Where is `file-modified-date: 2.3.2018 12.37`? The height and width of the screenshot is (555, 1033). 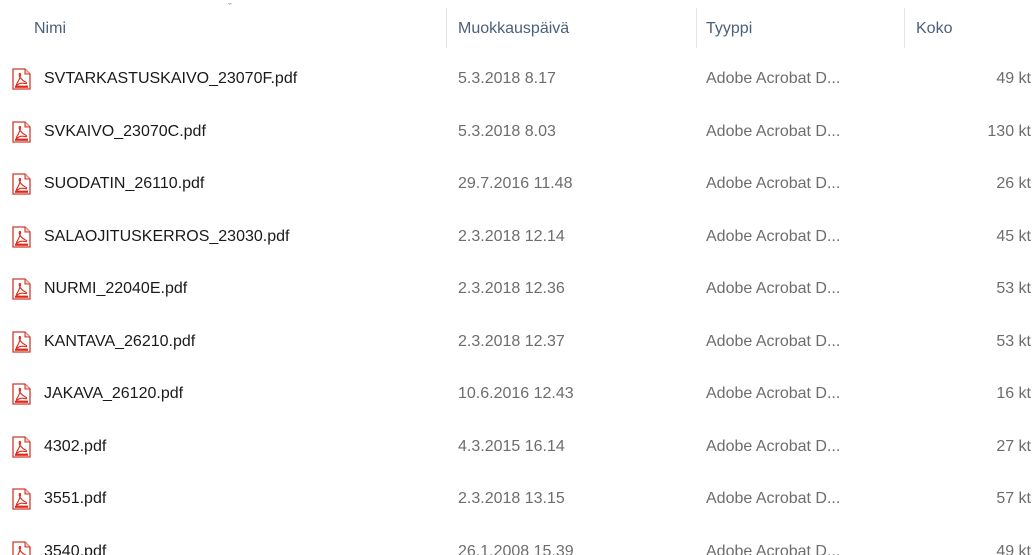
file-modified-date: 2.3.2018 12.37 is located at coordinates (511, 341).